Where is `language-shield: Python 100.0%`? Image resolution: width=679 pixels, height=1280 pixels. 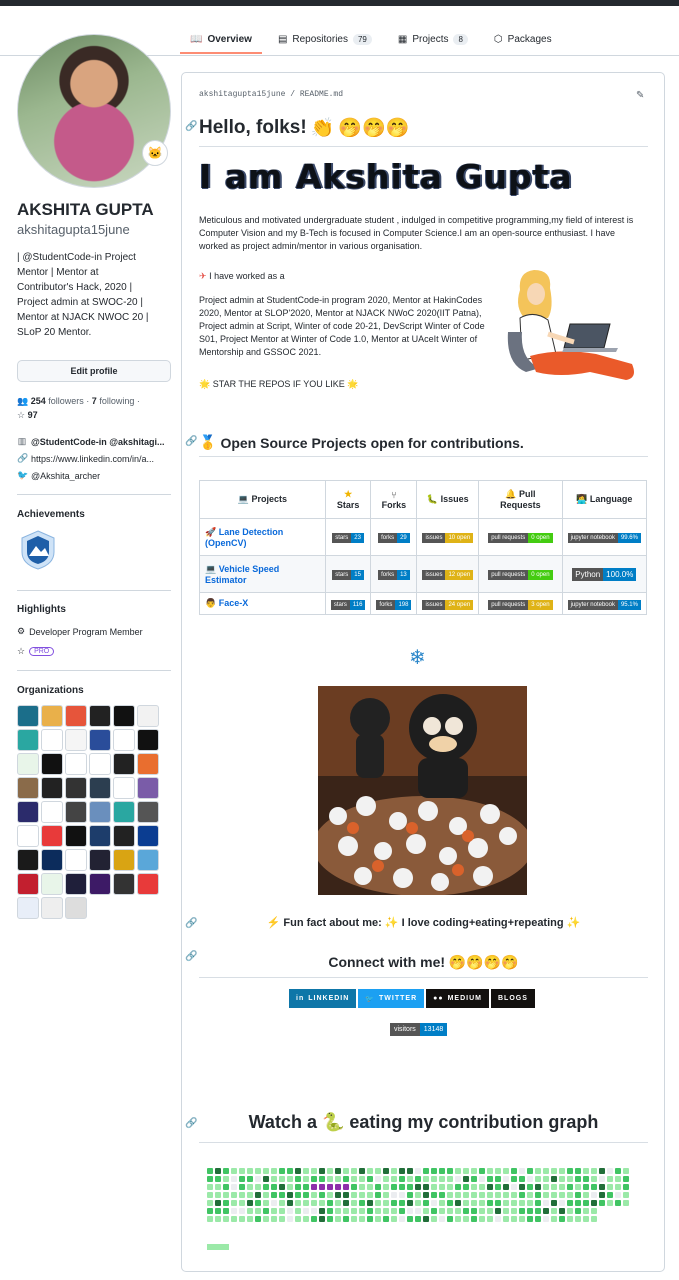 language-shield: Python 100.0% is located at coordinates (604, 574).